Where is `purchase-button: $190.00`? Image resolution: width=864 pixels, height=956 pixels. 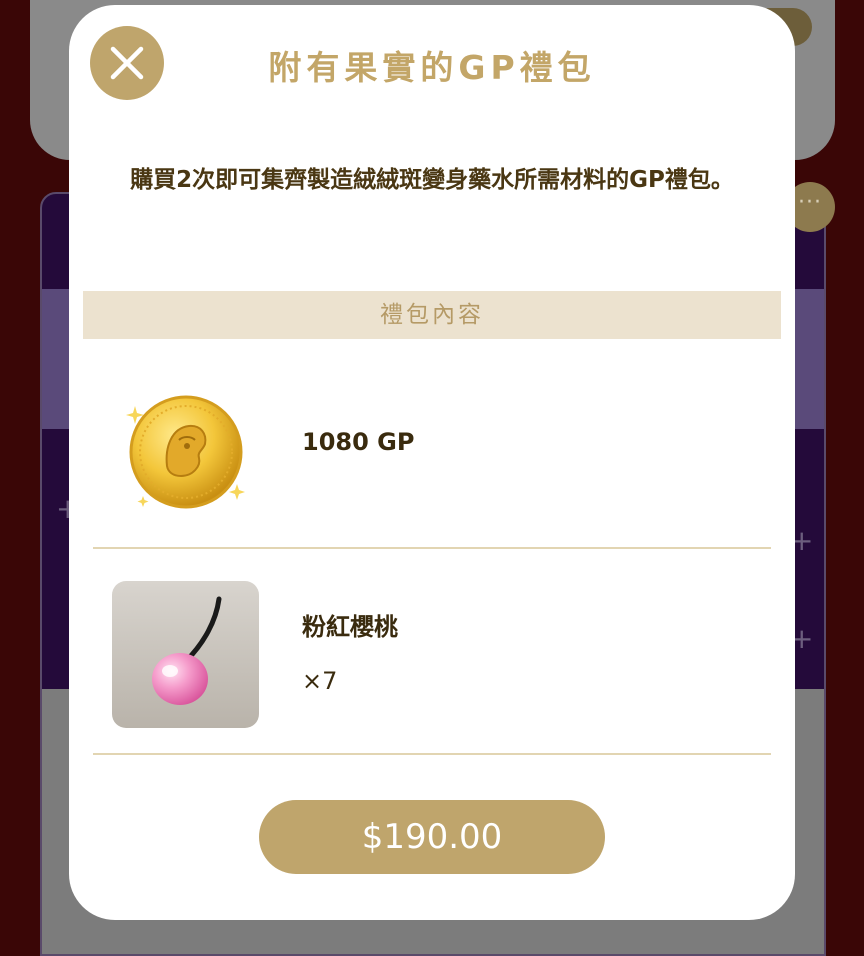
purchase-button: $190.00 is located at coordinates (432, 837).